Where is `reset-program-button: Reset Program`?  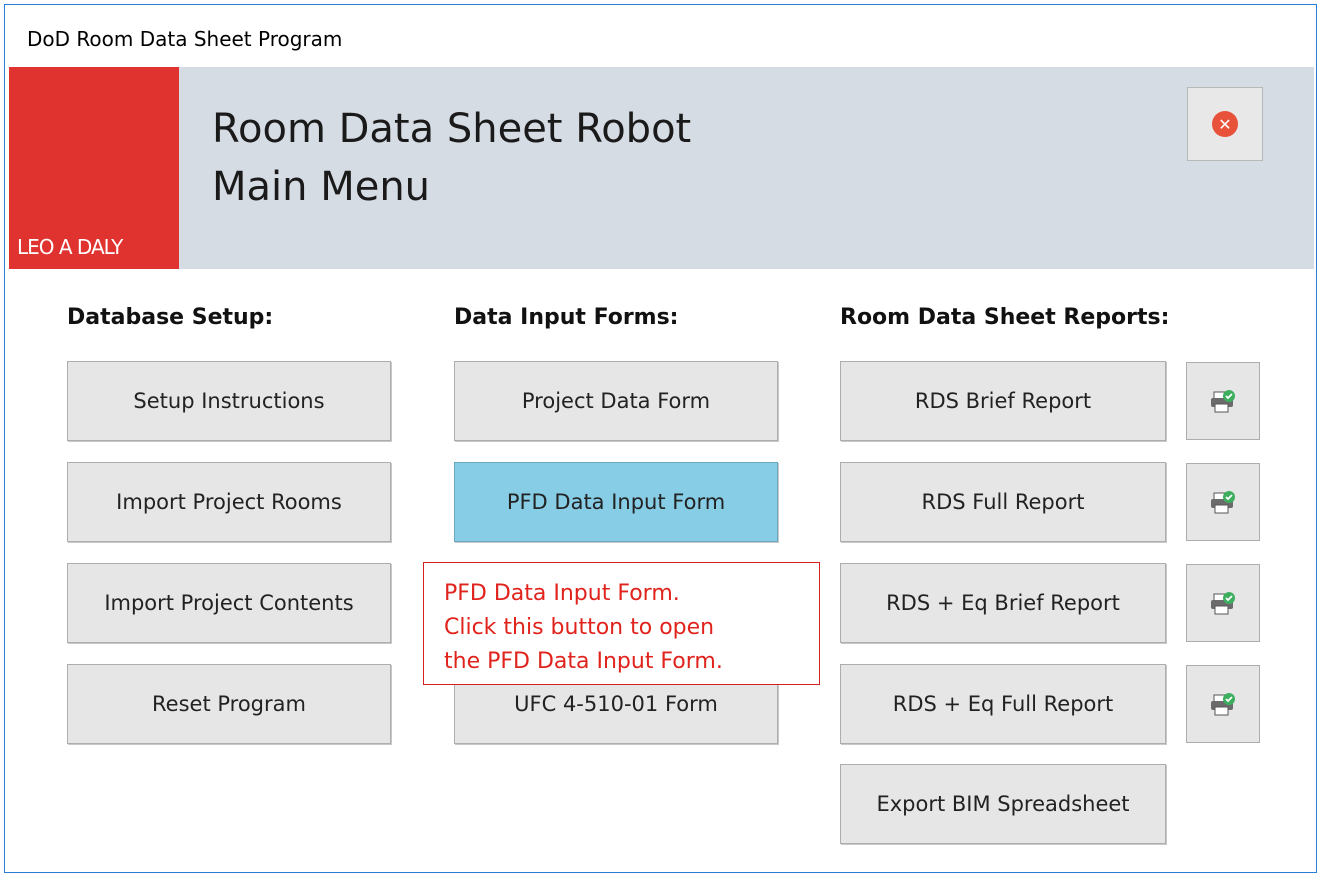
reset-program-button: Reset Program is located at coordinates (229, 704).